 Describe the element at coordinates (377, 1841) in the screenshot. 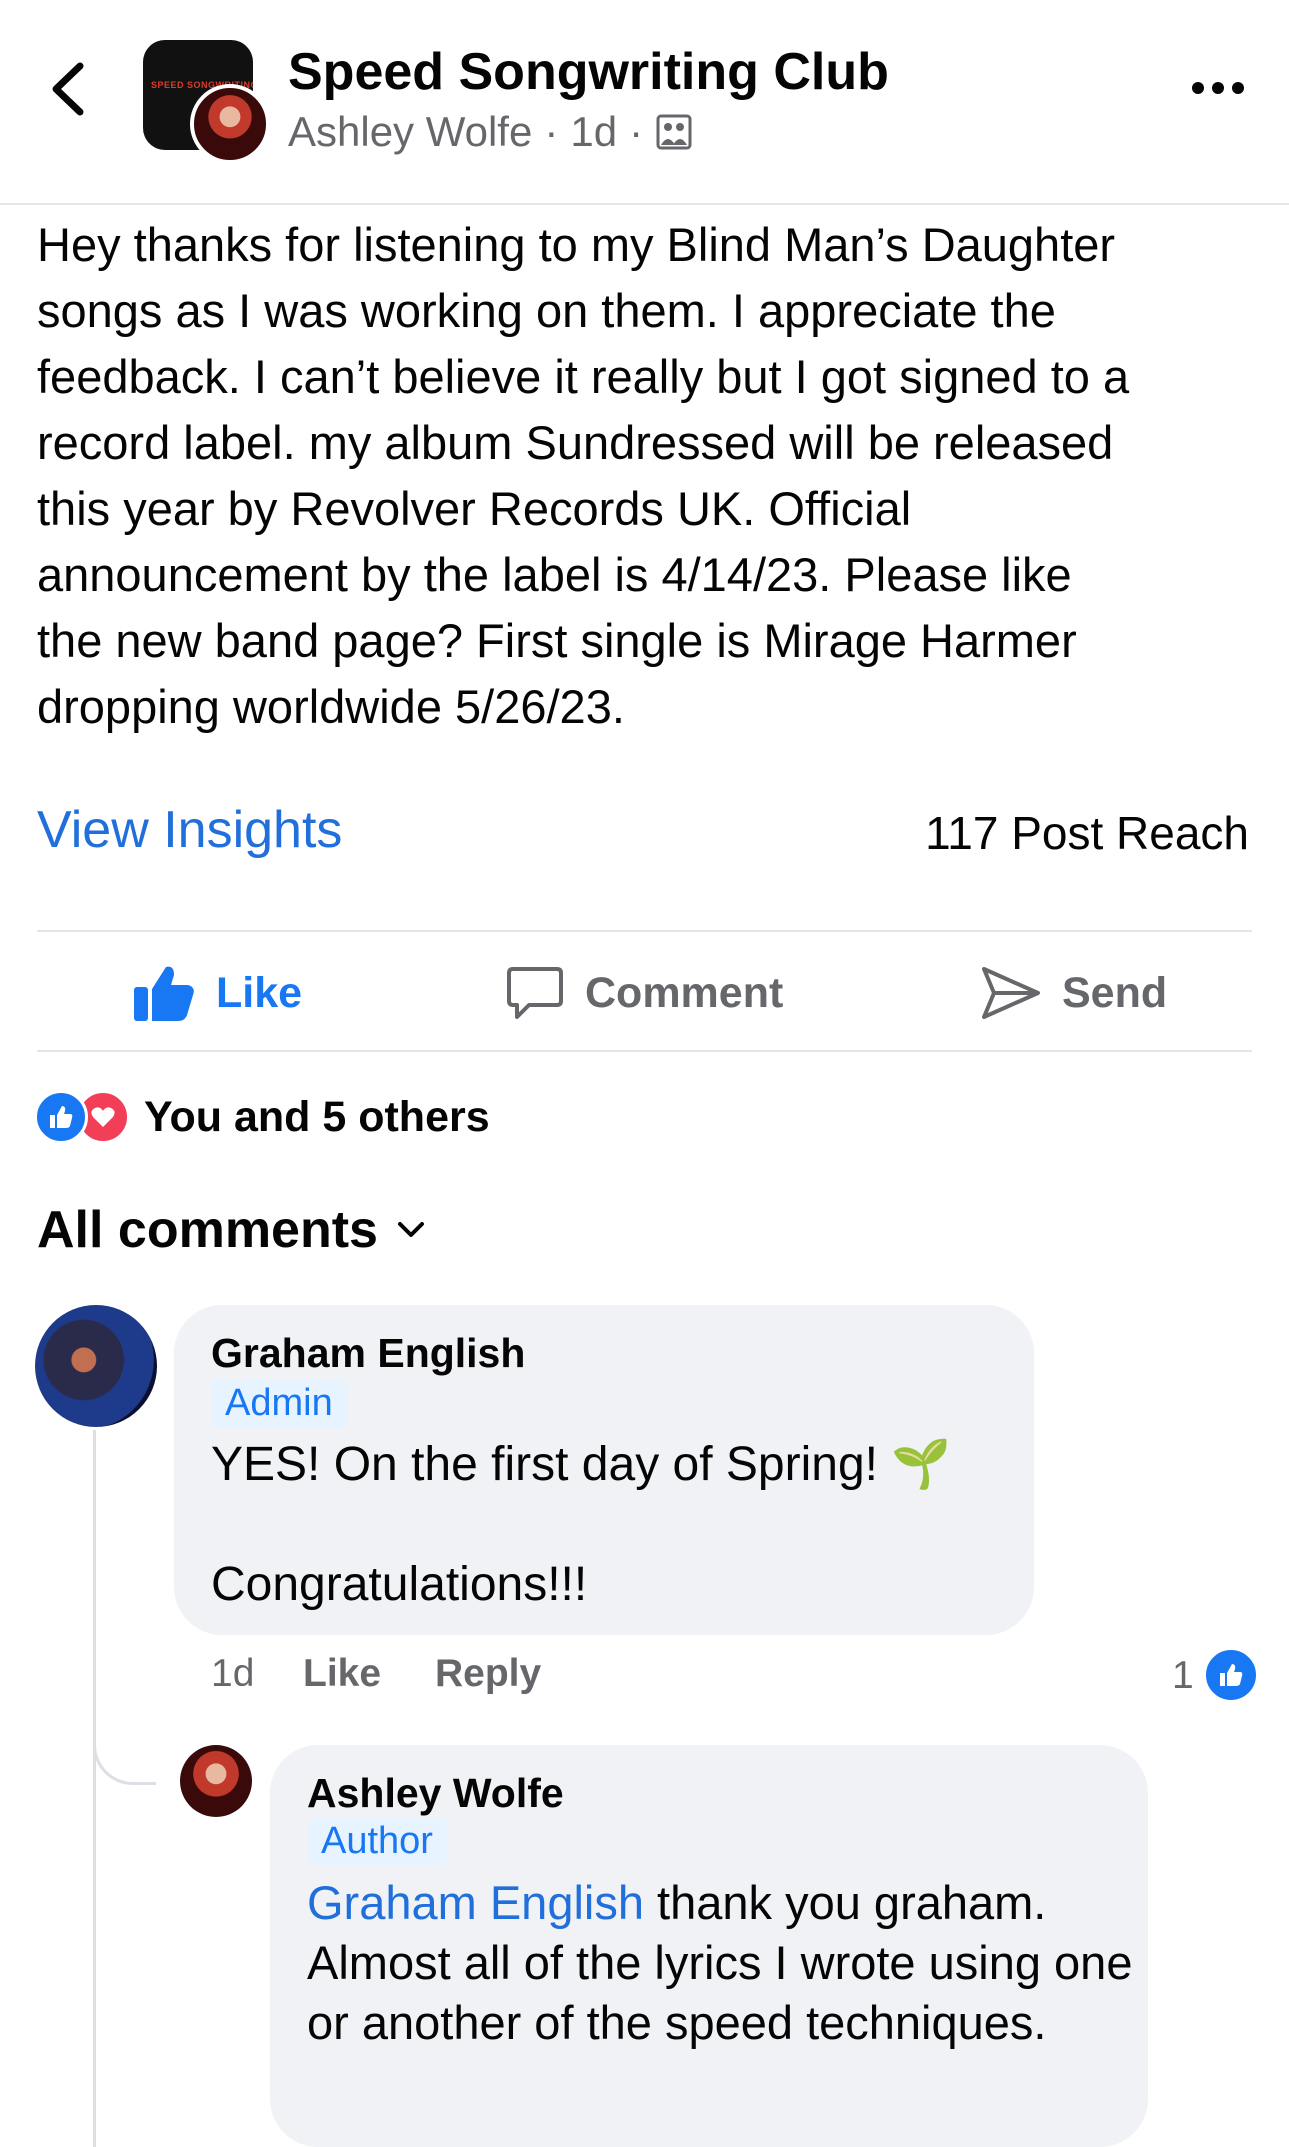

I see `author-badge: Author` at that location.